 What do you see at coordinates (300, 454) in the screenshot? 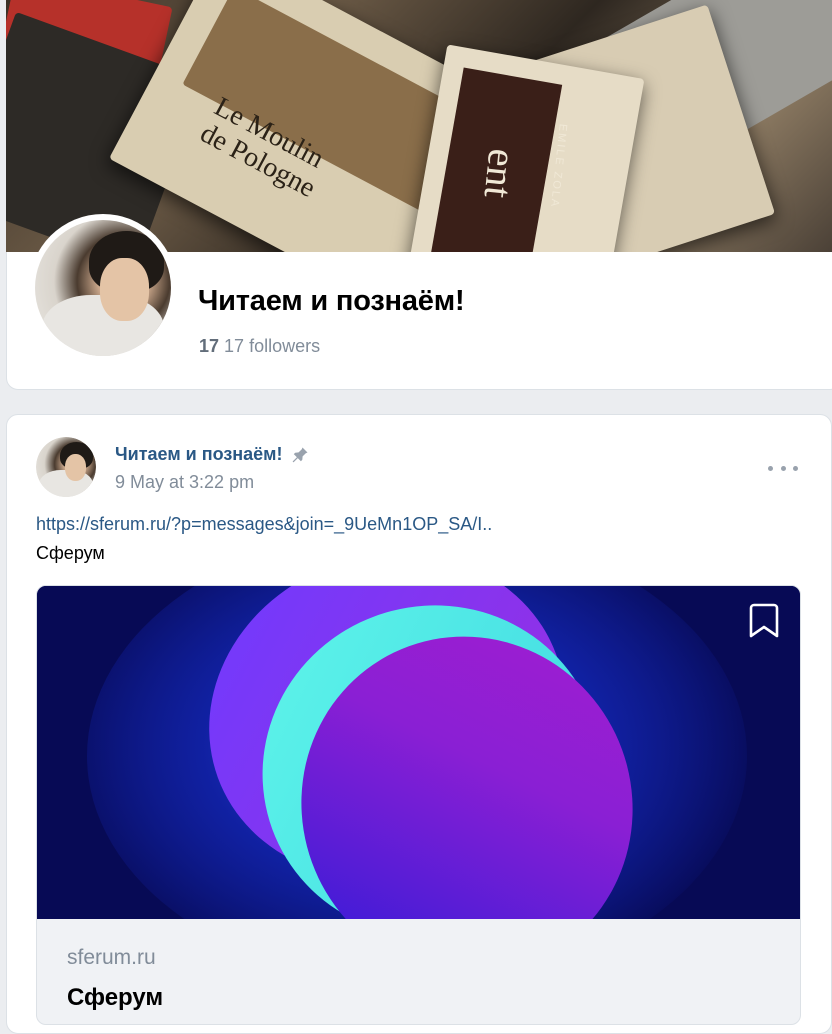
I see `pin-icon` at bounding box center [300, 454].